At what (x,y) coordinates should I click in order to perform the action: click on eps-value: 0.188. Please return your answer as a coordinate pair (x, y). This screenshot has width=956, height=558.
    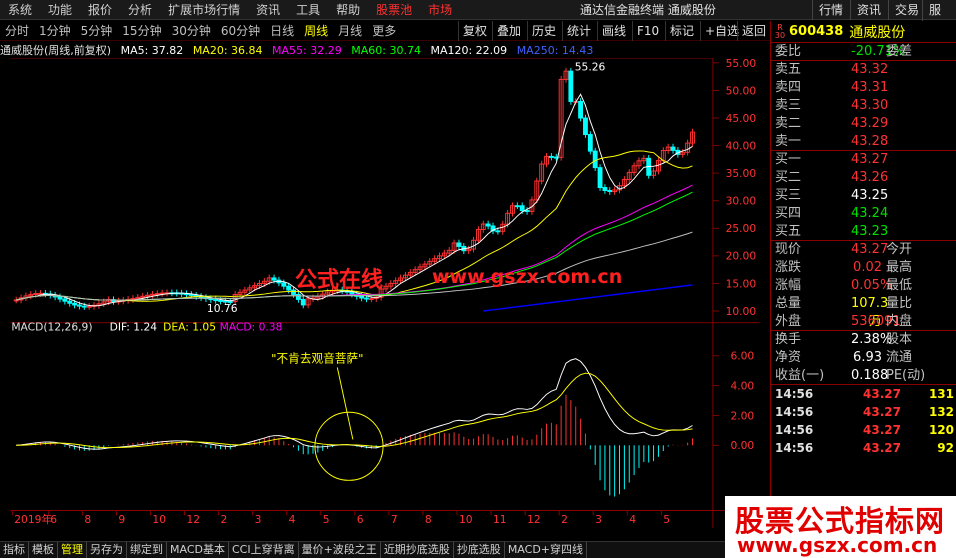
    Looking at the image, I should click on (870, 375).